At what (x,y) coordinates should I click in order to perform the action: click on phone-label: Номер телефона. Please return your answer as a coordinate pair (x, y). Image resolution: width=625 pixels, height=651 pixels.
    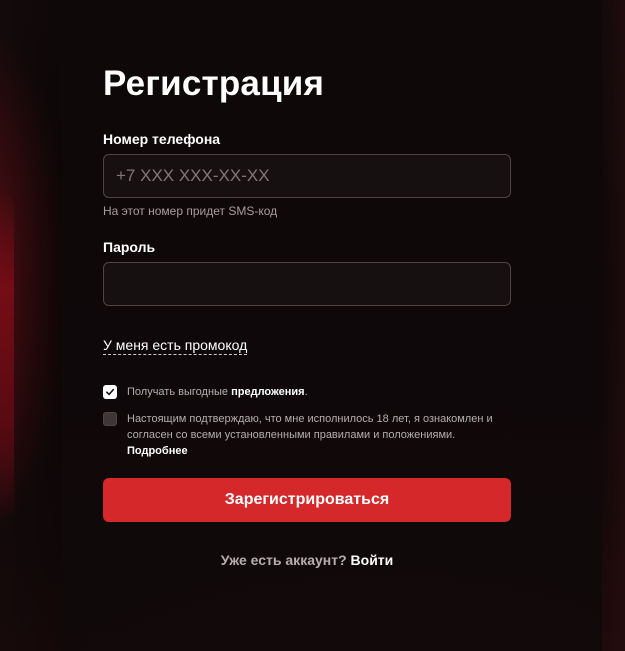
    Looking at the image, I should click on (162, 139).